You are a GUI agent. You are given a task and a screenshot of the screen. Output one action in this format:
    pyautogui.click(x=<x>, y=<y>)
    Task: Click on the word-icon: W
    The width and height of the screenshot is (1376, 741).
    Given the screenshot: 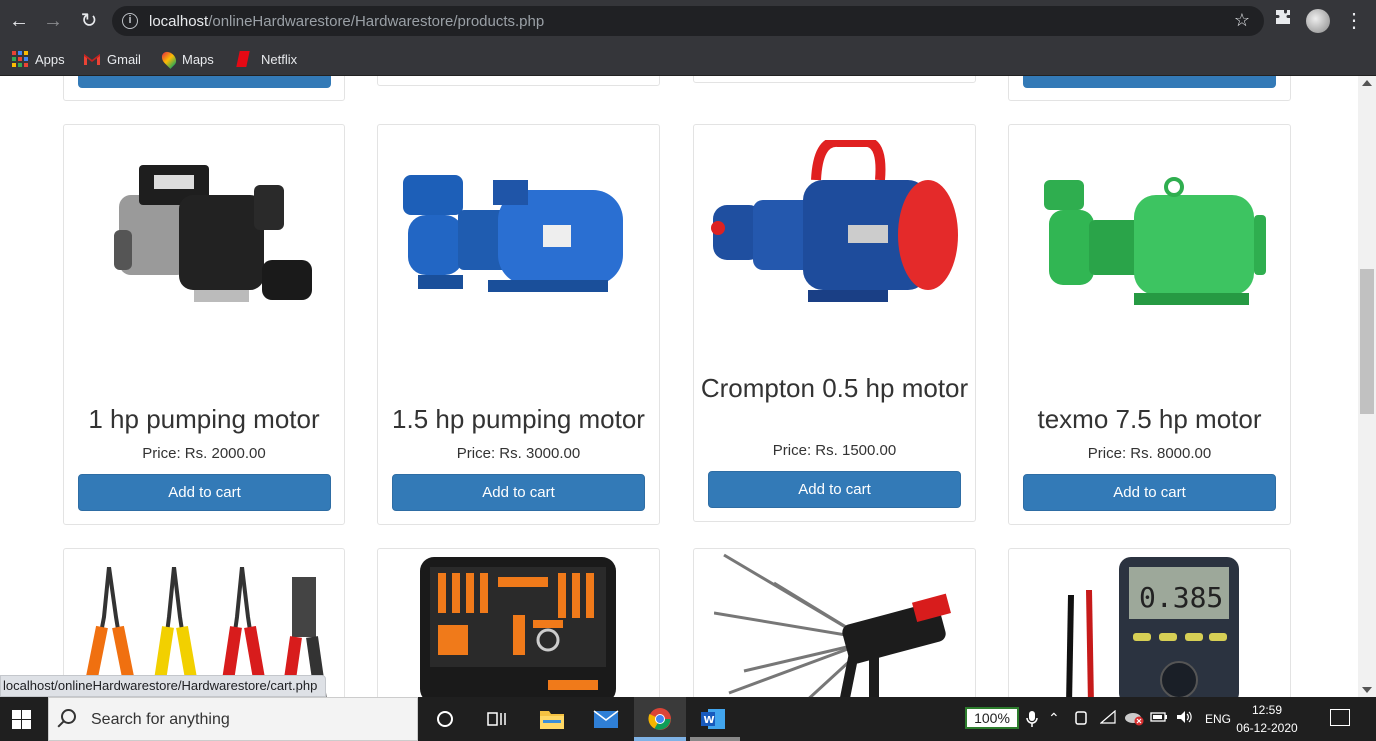 What is the action you would take?
    pyautogui.click(x=713, y=719)
    